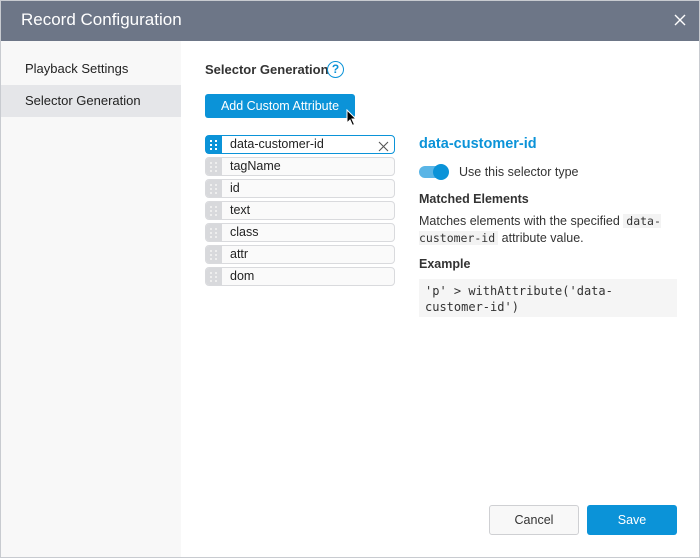 This screenshot has width=700, height=558. Describe the element at coordinates (91, 69) in the screenshot. I see `sidebar-item-playback-settings: Playback Settings` at that location.